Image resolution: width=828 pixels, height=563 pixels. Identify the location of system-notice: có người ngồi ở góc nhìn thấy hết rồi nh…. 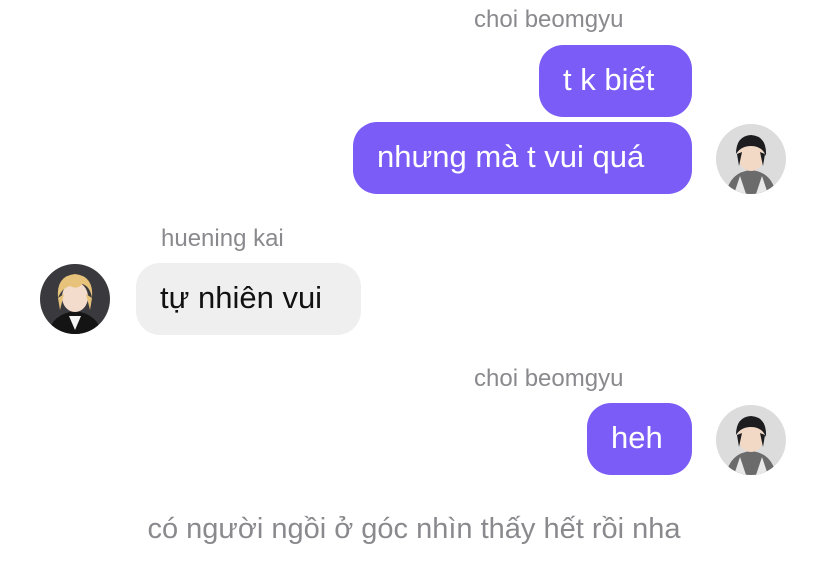
(414, 529).